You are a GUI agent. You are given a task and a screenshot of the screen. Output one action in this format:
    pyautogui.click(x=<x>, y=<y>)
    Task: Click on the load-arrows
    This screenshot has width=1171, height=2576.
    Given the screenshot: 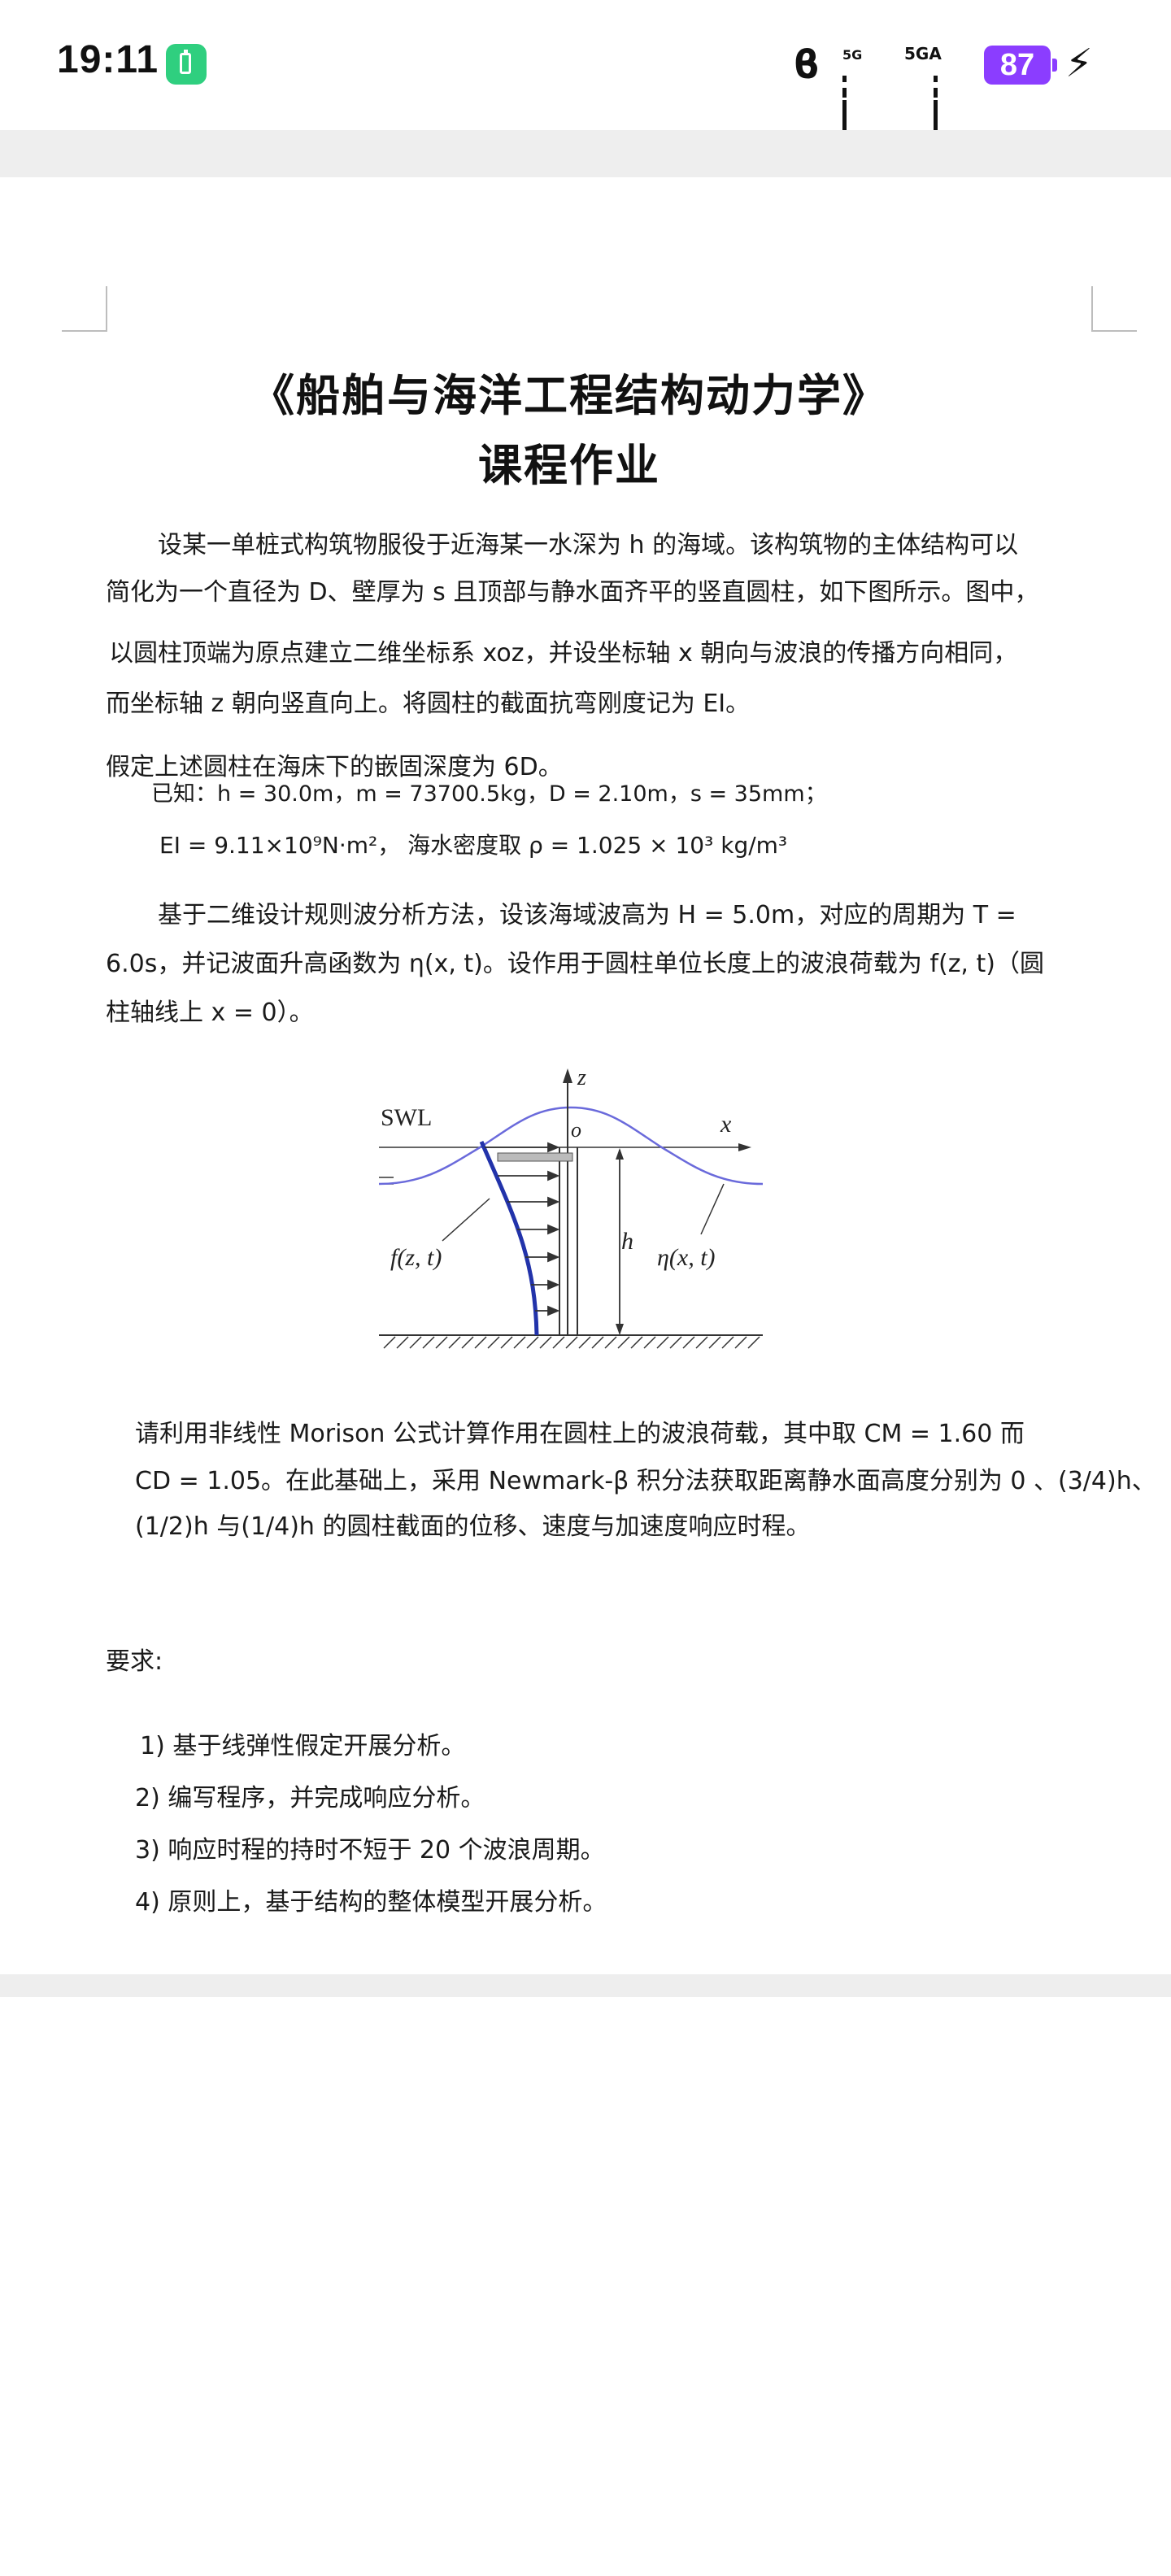 What is the action you would take?
    pyautogui.click(x=522, y=1229)
    